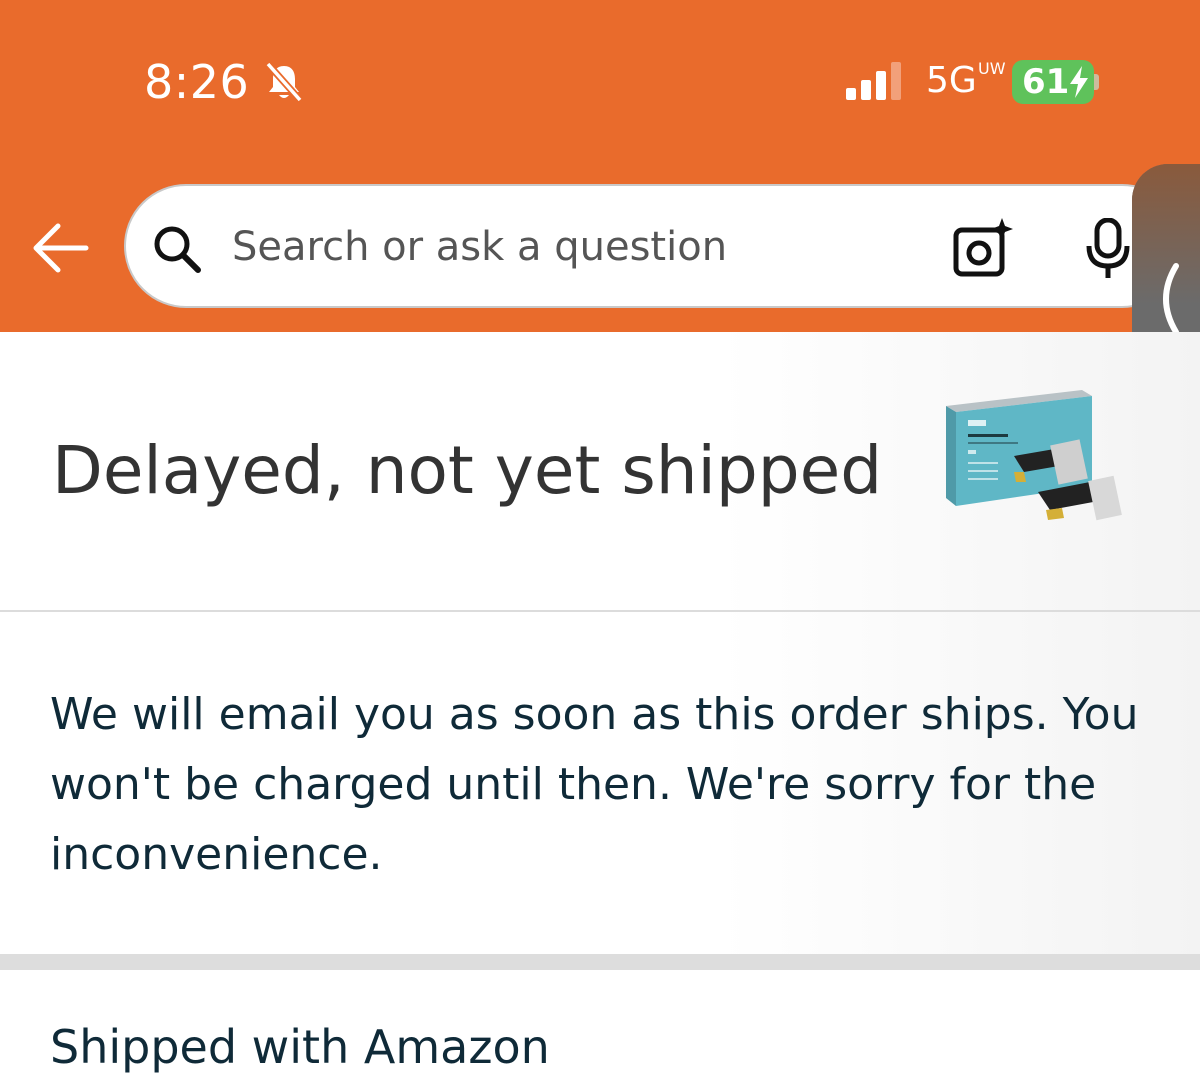 This screenshot has width=1200, height=1077. I want to click on shipped-with-heading: Shipped with Amazon, so click(300, 1047).